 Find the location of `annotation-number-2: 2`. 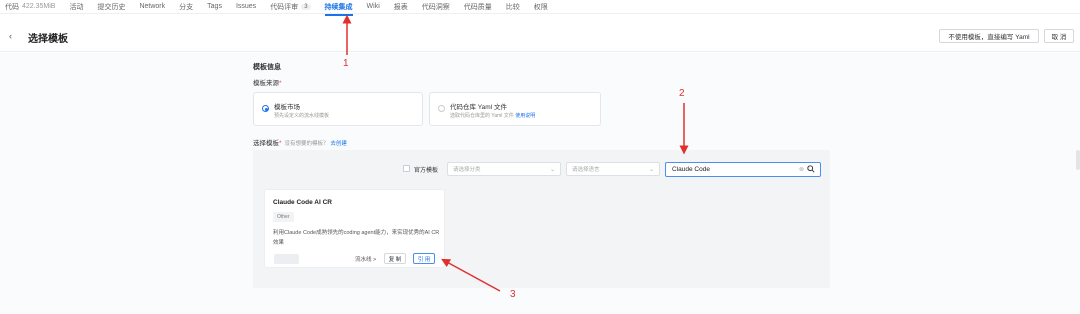

annotation-number-2: 2 is located at coordinates (682, 93).